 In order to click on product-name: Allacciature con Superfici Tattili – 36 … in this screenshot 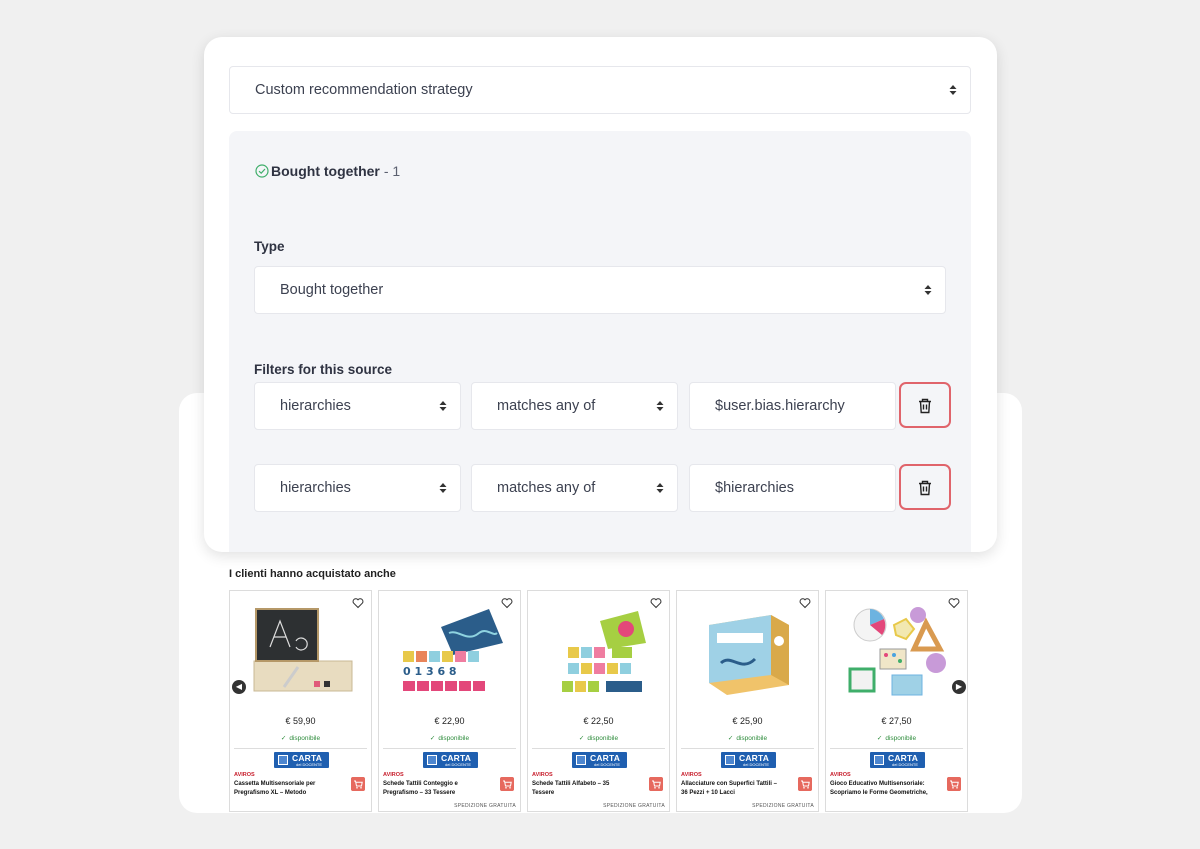, I will do `click(731, 789)`.